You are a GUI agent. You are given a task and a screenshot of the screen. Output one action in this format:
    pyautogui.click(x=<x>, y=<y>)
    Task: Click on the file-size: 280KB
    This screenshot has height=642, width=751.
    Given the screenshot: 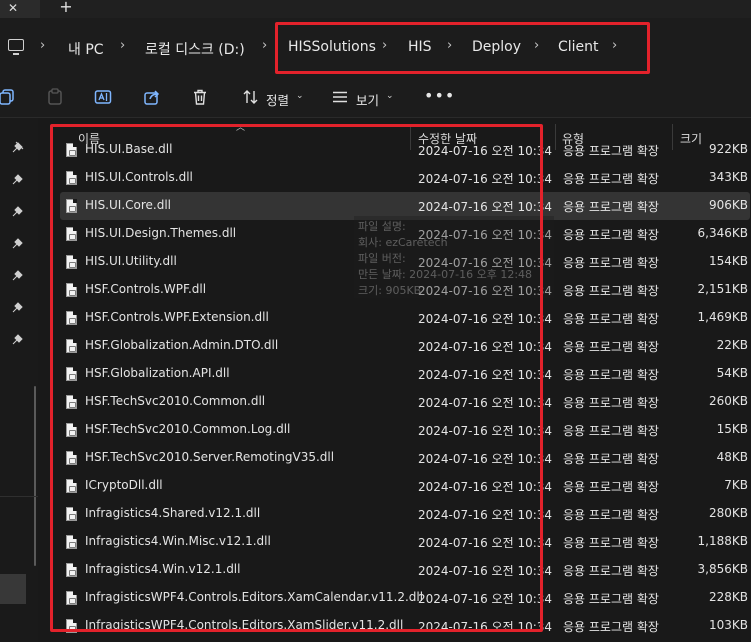 What is the action you would take?
    pyautogui.click(x=728, y=513)
    